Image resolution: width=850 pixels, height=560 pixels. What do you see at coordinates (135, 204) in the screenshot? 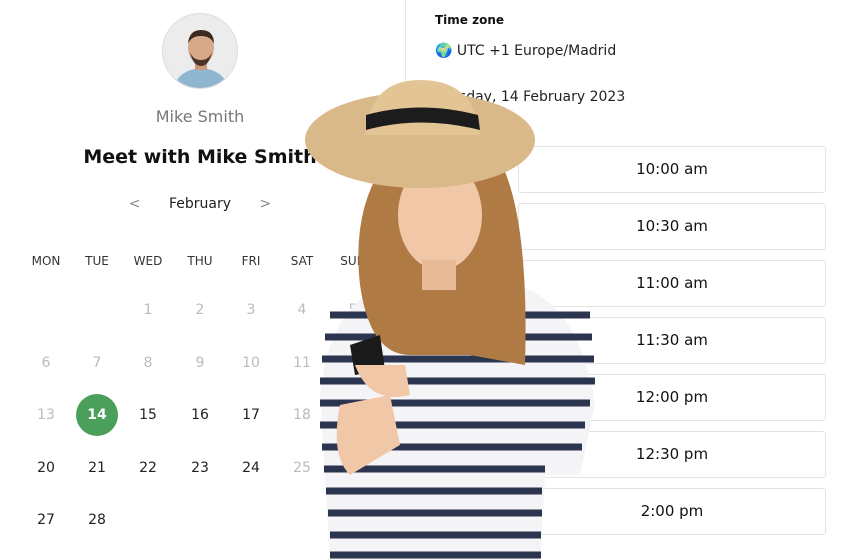
I see `prev-month-button: <` at bounding box center [135, 204].